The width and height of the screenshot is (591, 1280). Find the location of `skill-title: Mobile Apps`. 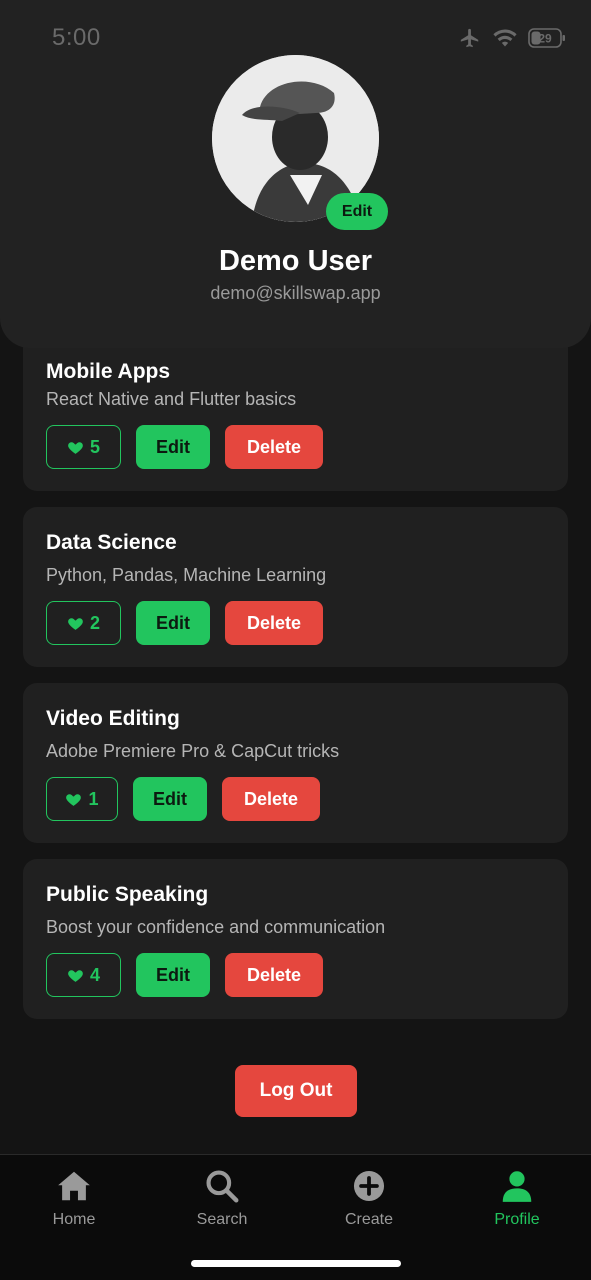

skill-title: Mobile Apps is located at coordinates (108, 371).